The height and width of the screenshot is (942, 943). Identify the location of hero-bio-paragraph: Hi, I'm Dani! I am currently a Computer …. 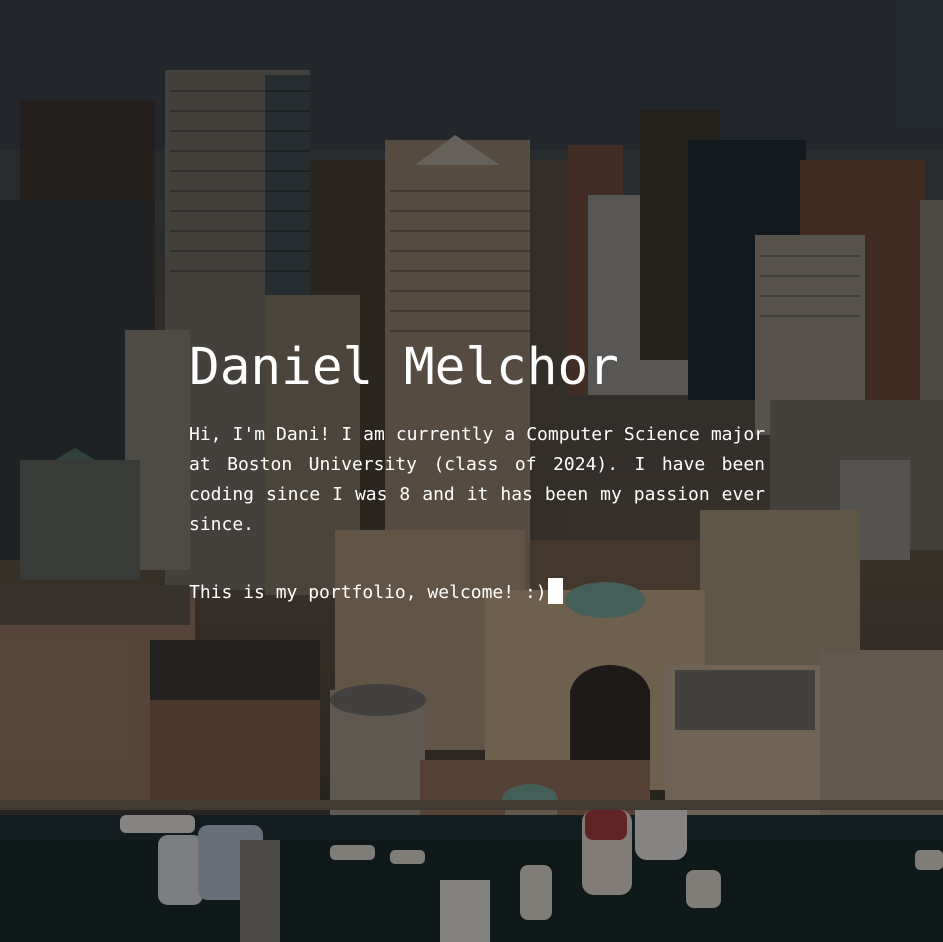
(477, 479).